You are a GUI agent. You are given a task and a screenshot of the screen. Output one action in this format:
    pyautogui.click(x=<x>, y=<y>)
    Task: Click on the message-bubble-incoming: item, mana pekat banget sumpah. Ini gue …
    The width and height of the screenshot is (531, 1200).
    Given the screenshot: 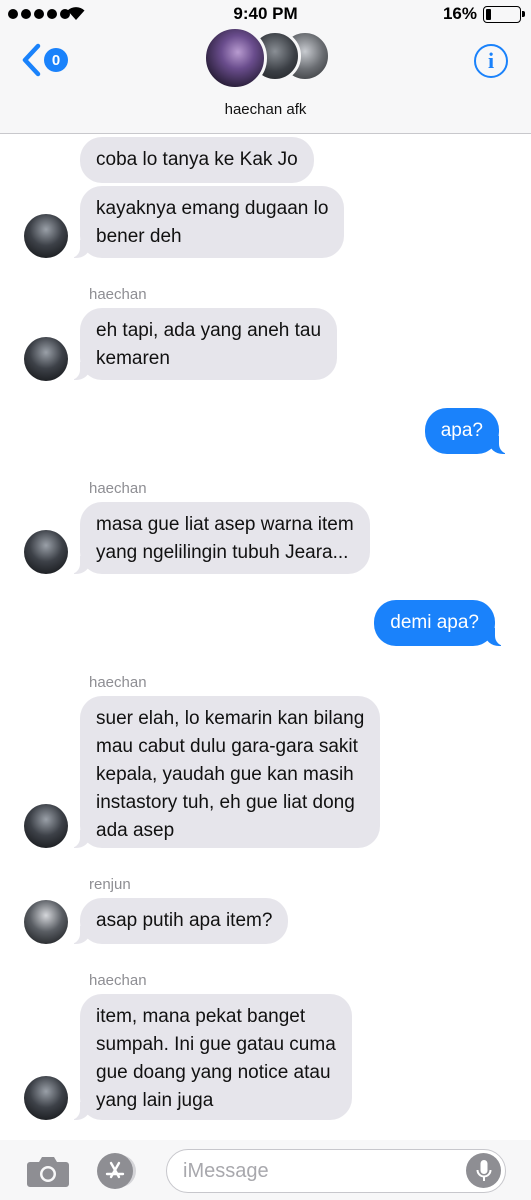 What is the action you would take?
    pyautogui.click(x=210, y=1057)
    